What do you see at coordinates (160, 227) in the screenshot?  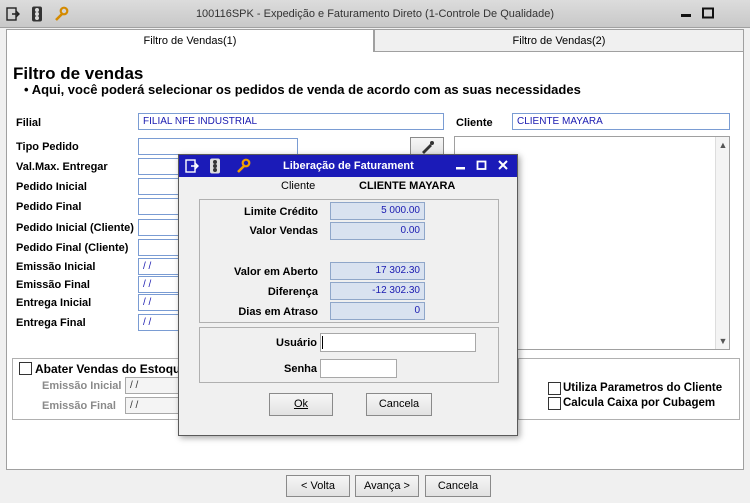 I see `pedido-inicial-cliente-field` at bounding box center [160, 227].